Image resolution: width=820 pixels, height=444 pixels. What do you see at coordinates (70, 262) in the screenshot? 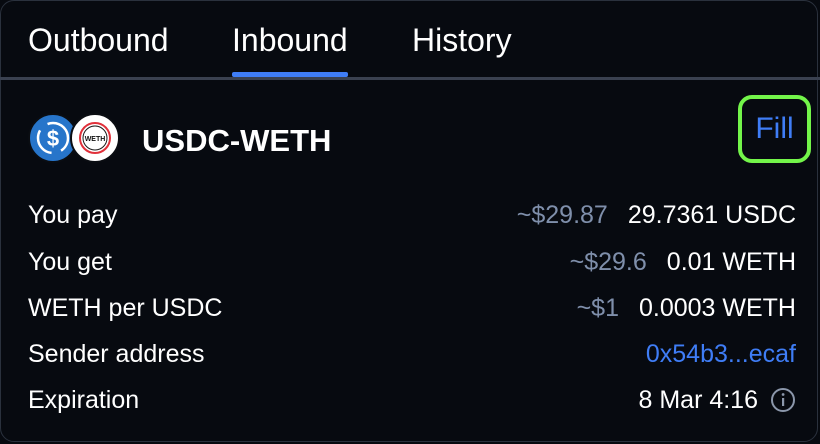
I see `row-label: You get` at bounding box center [70, 262].